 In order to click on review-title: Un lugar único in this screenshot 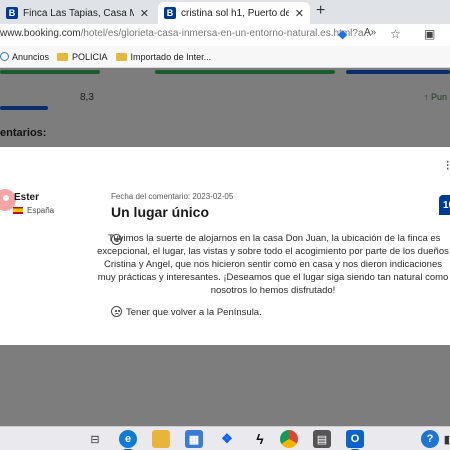, I will do `click(160, 212)`.